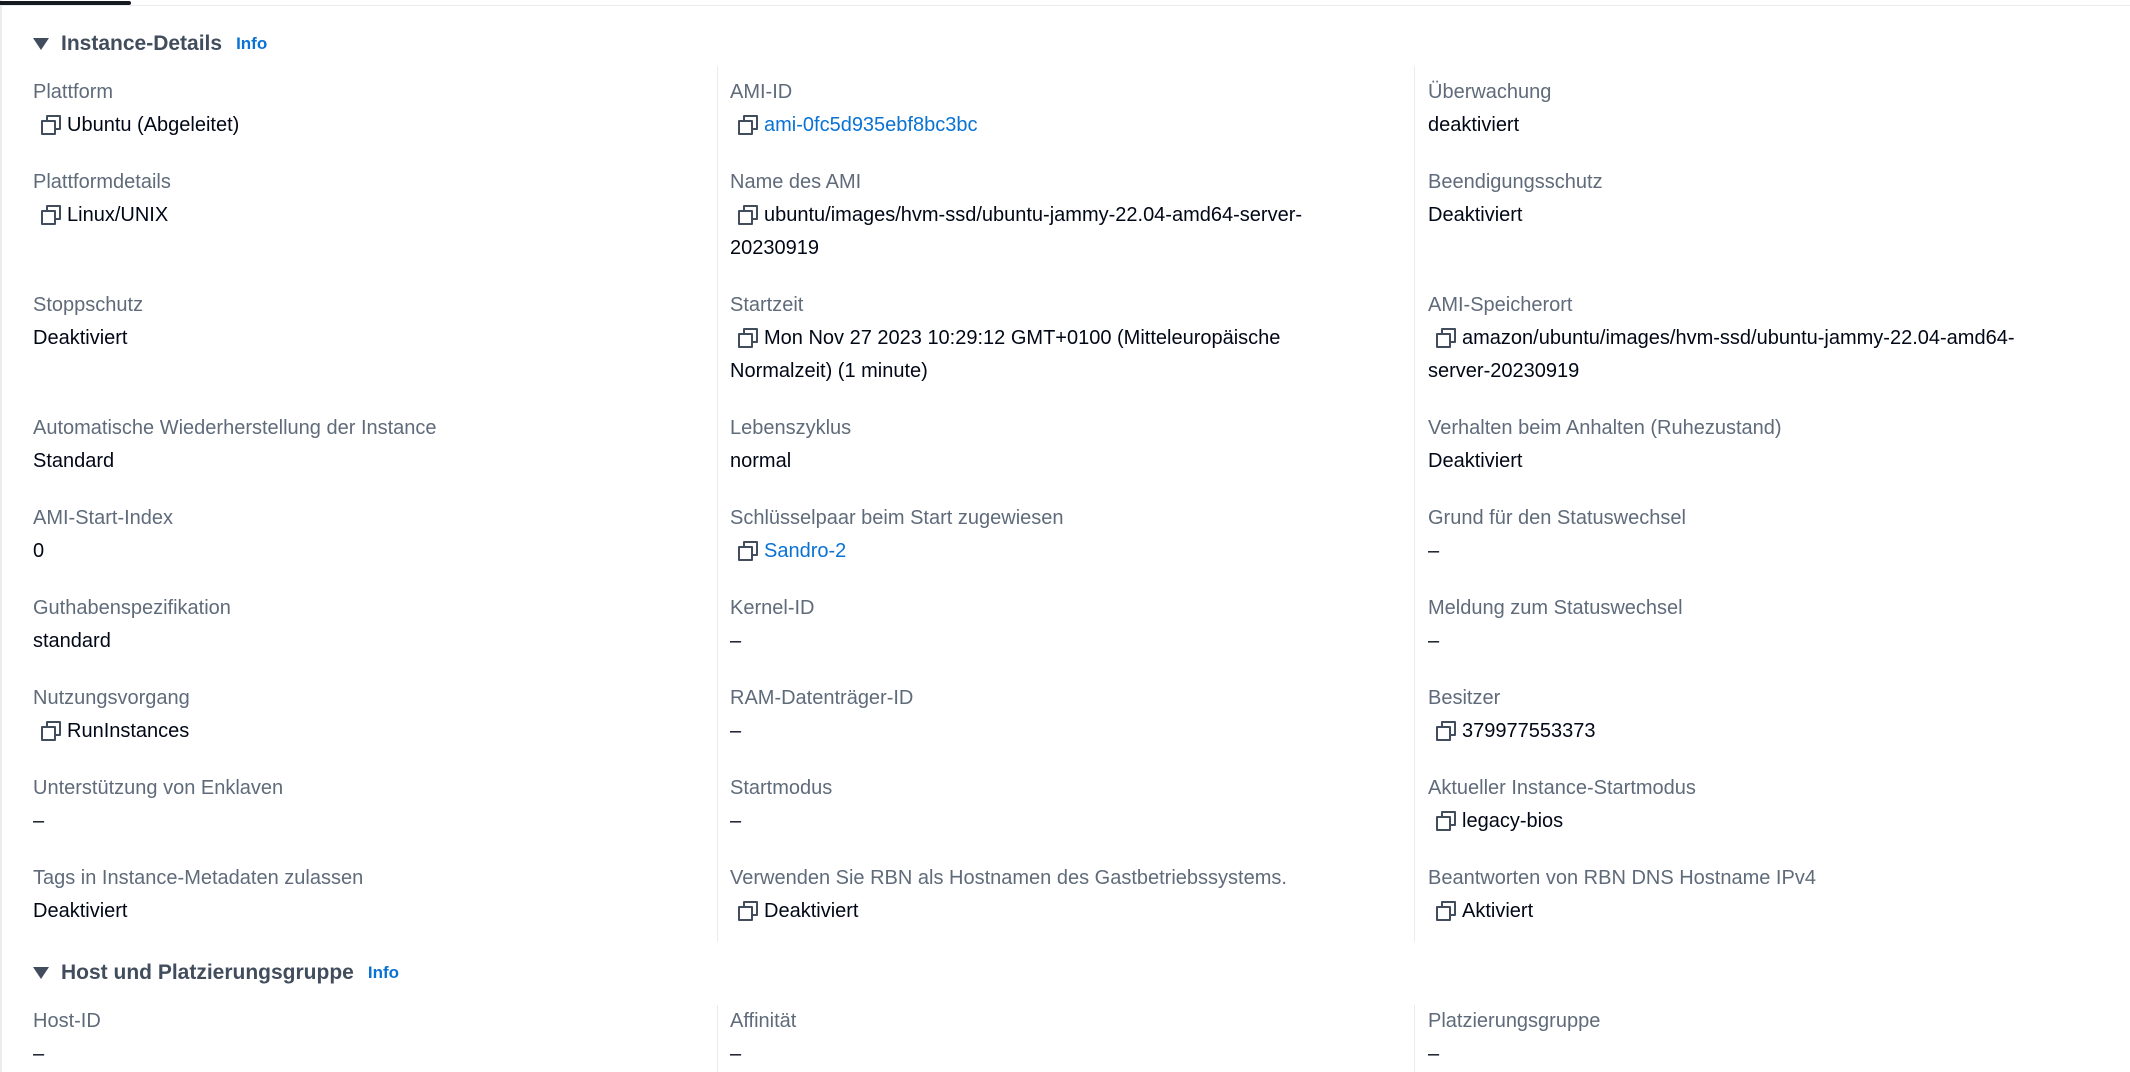 This screenshot has width=2130, height=1072. I want to click on key-pair-link: Sandro-2, so click(805, 551).